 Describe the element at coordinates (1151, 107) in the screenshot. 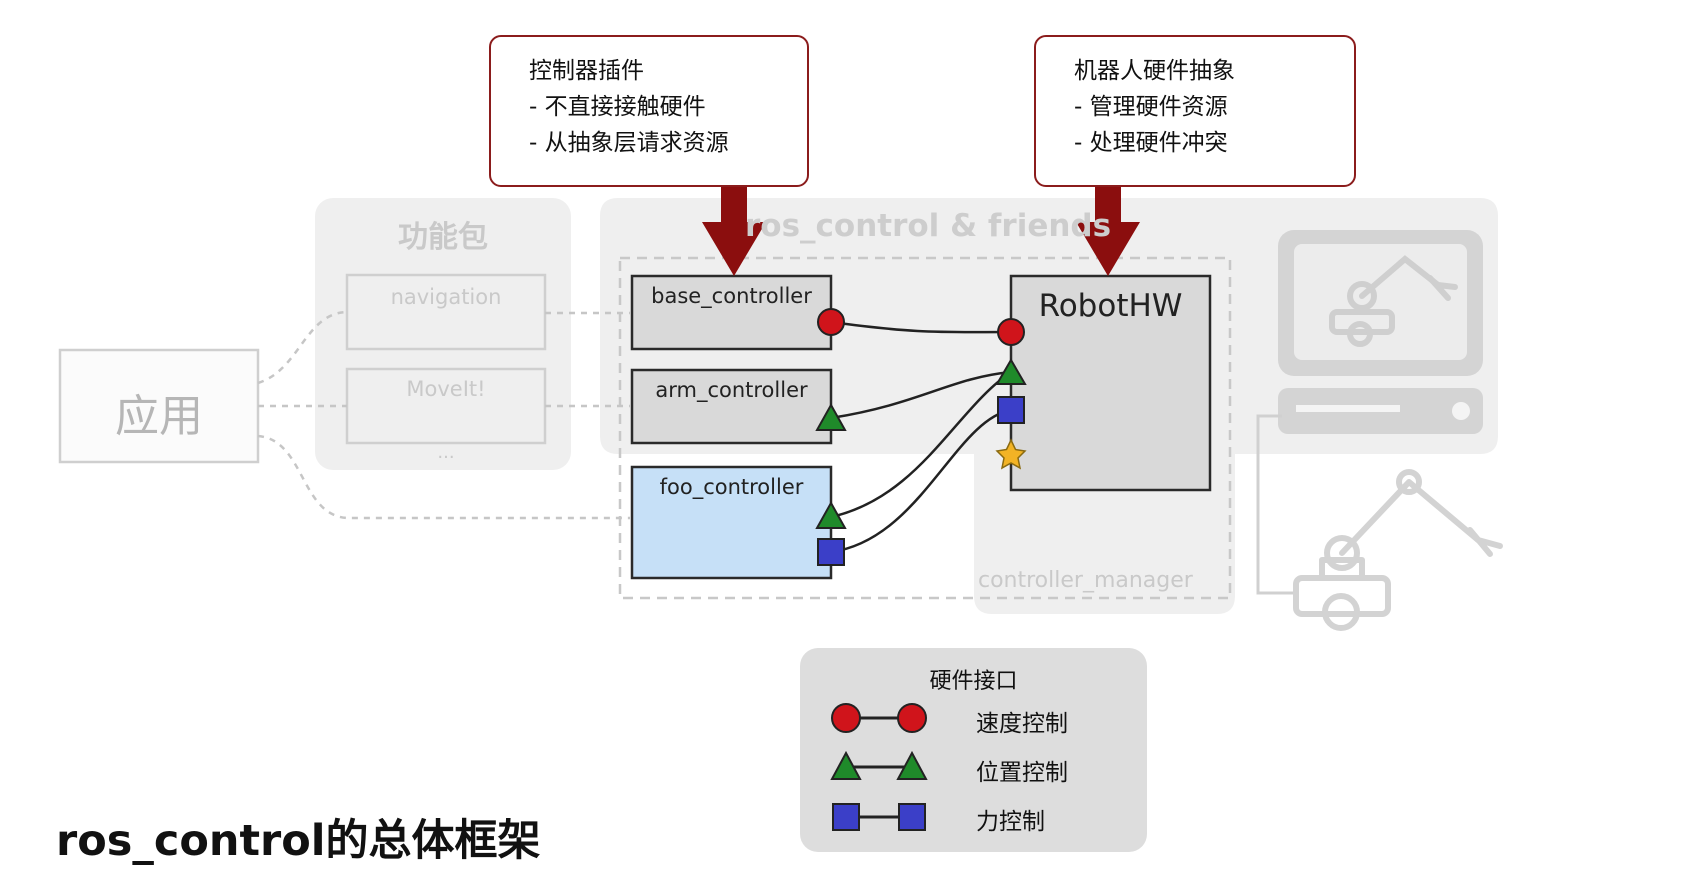

I see `callout-line: - 管理硬件资源` at that location.